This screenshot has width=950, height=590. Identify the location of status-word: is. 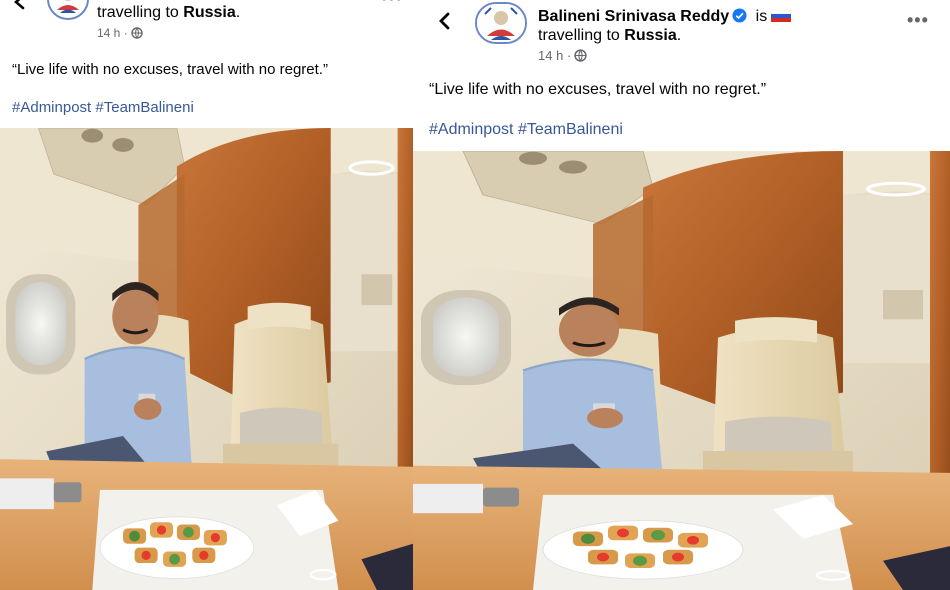
(761, 16).